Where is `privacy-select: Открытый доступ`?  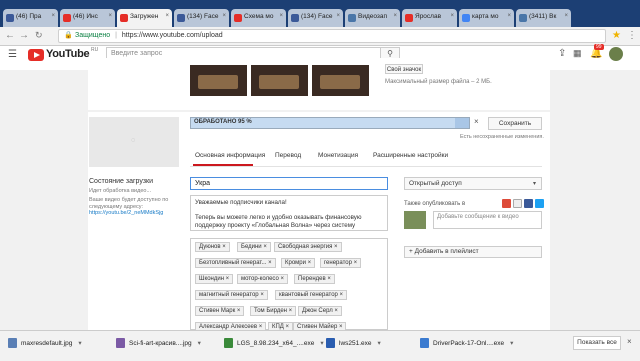
privacy-select: Открытый доступ is located at coordinates (473, 183).